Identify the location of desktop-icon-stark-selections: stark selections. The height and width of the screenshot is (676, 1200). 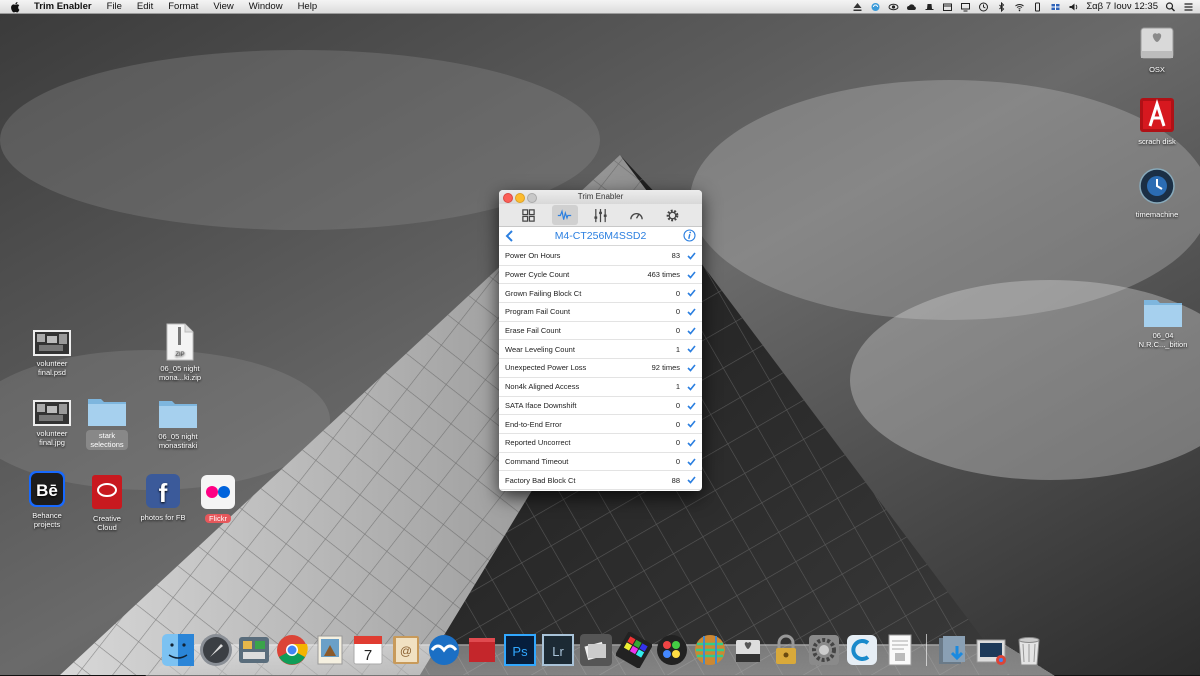
(107, 422).